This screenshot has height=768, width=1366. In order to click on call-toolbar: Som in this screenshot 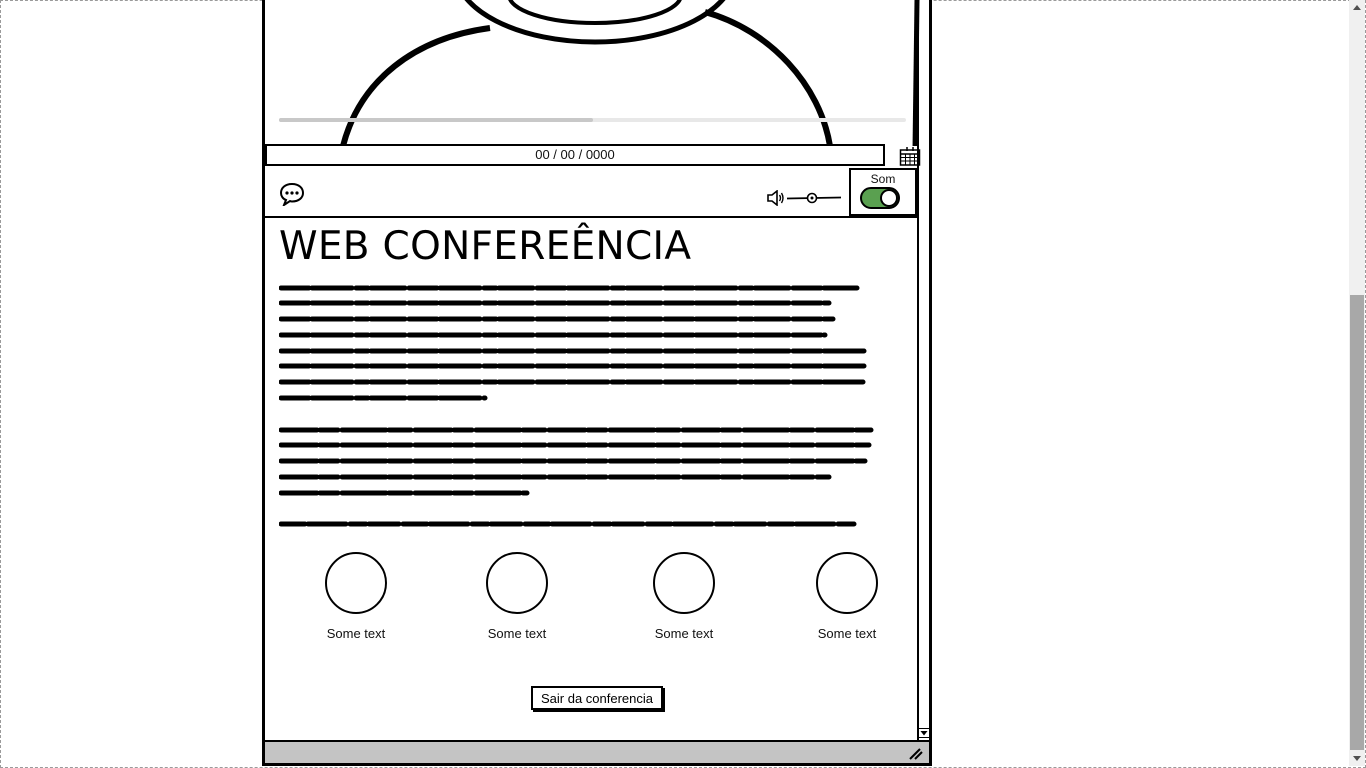, I will do `click(591, 192)`.